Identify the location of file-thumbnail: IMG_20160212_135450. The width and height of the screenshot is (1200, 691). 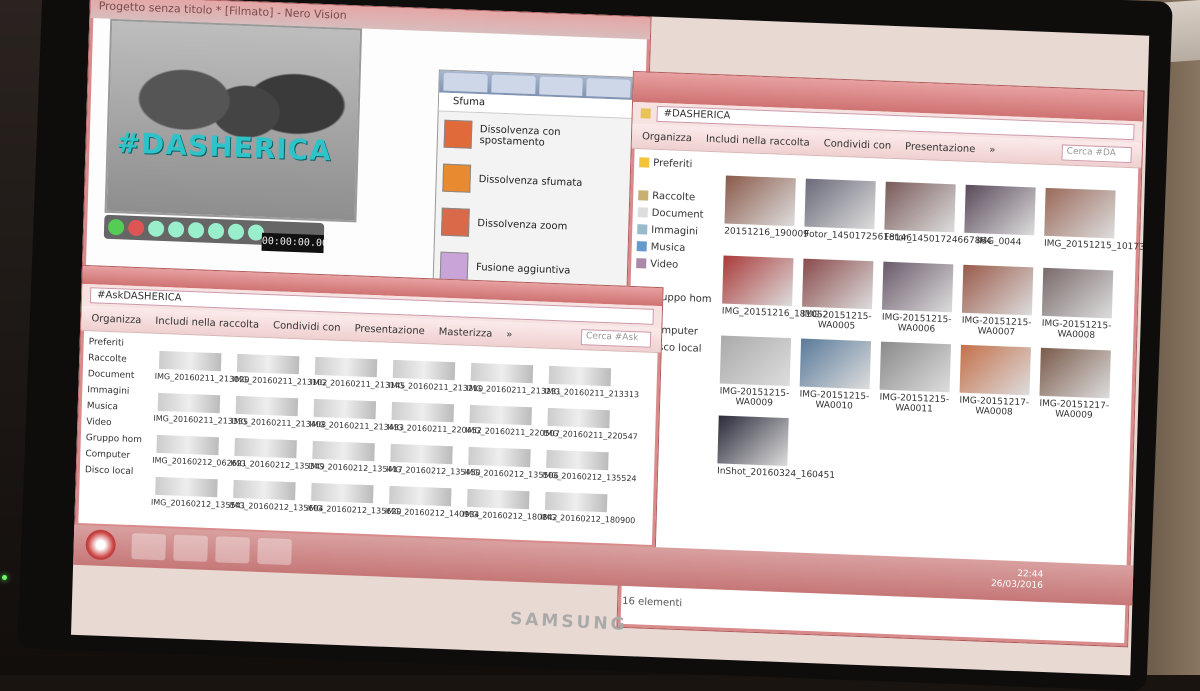
(433, 460).